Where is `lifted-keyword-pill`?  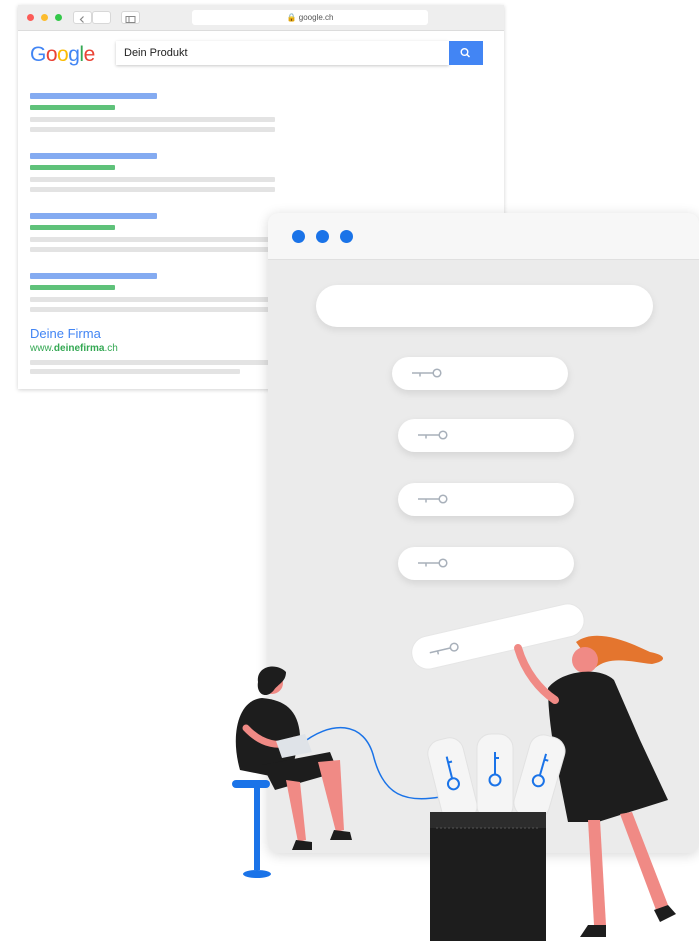
lifted-keyword-pill is located at coordinates (497, 637).